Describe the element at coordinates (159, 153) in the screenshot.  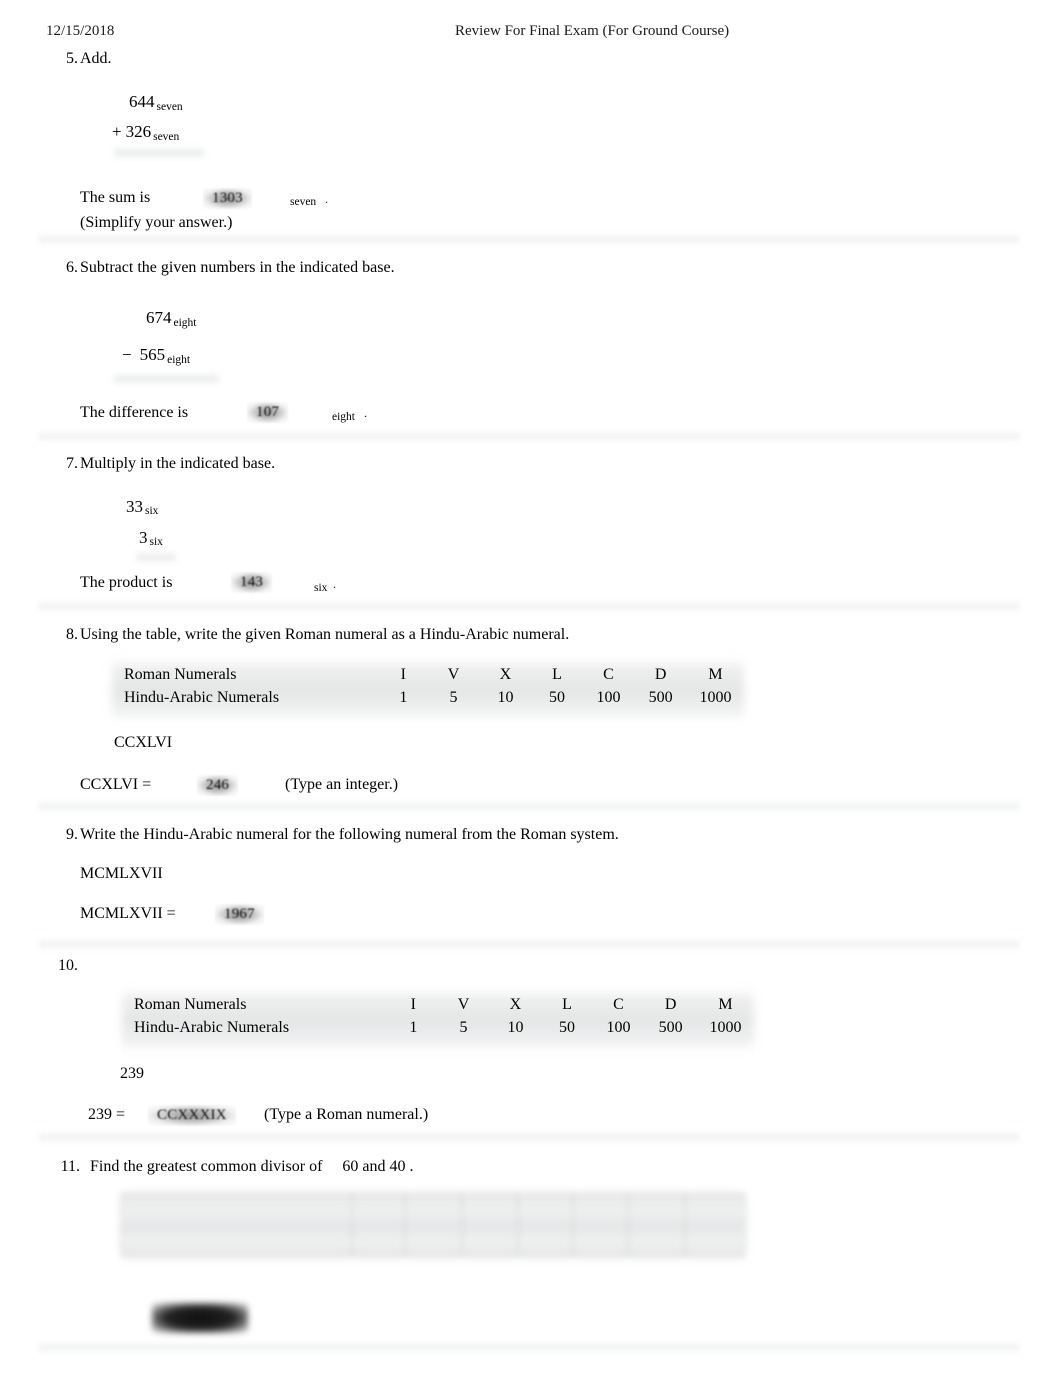
I see `problem-5-rule` at that location.